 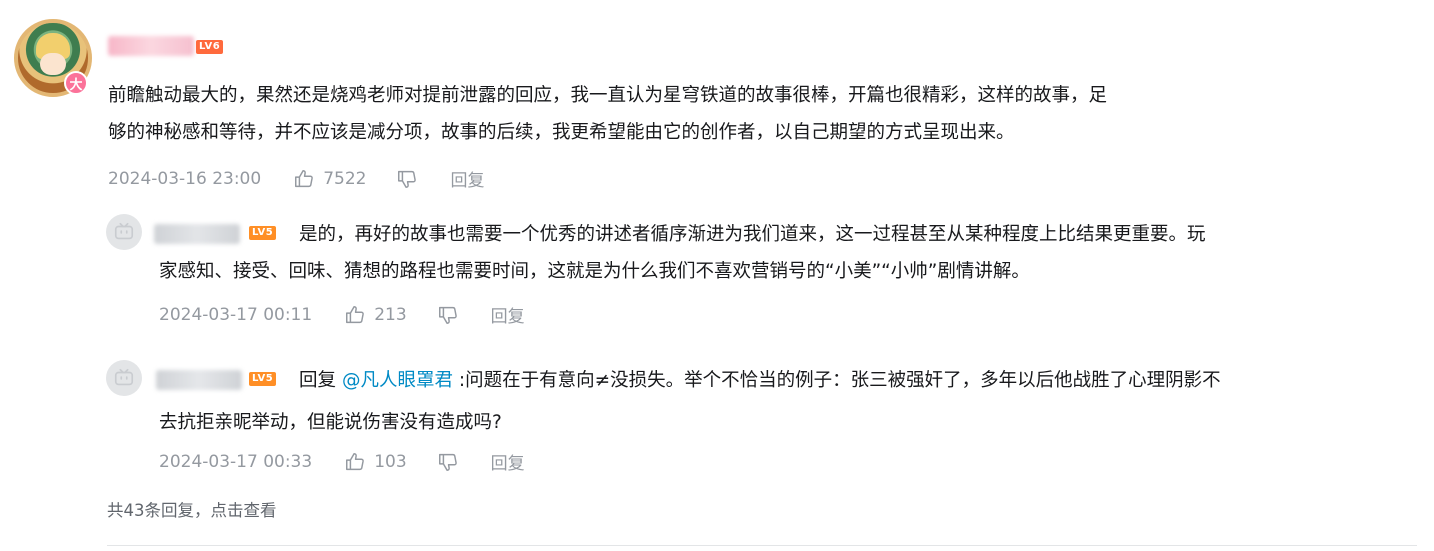 I want to click on like-button: 213, so click(x=375, y=315).